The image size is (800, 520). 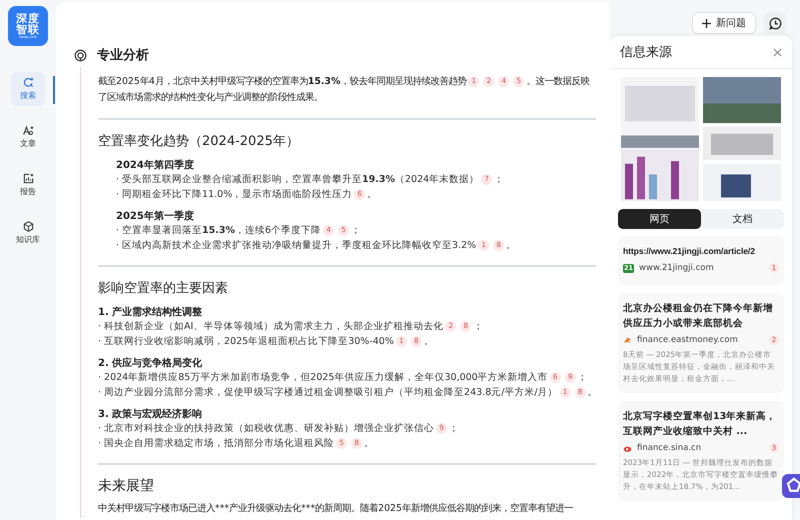 What do you see at coordinates (28, 185) in the screenshot?
I see `nav-item: 报告` at bounding box center [28, 185].